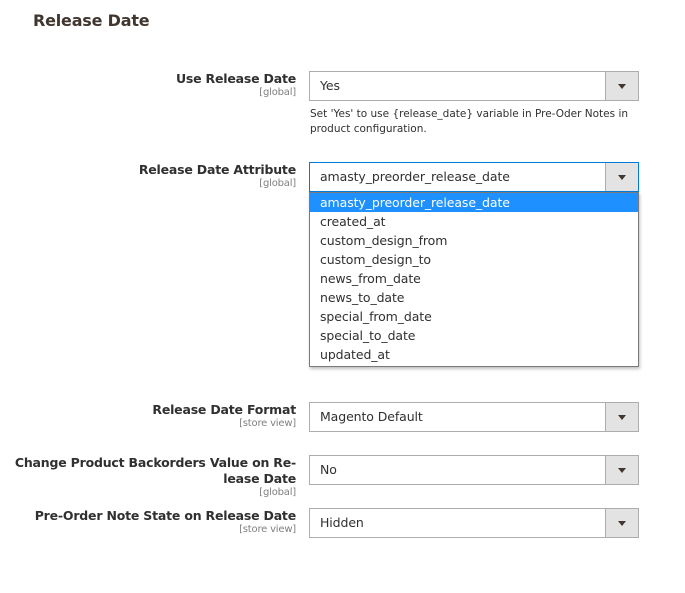  I want to click on change-backorders-label-line2: lease Date, so click(259, 478).